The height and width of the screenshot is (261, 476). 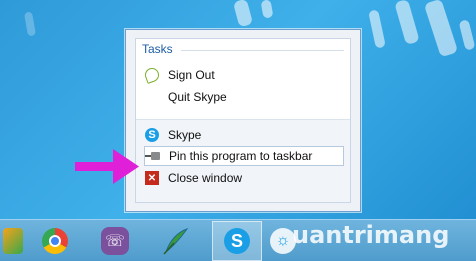 What do you see at coordinates (244, 135) in the screenshot?
I see `open-skype-item: S Skype` at bounding box center [244, 135].